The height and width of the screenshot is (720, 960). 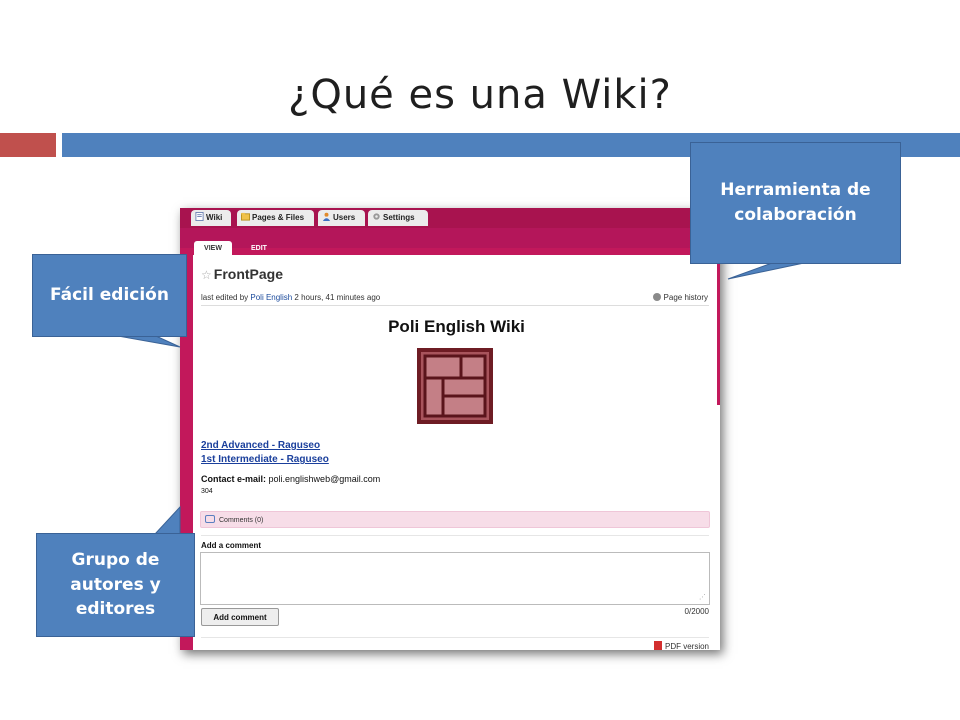 I want to click on pdf-version-link: PDF version, so click(x=681, y=645).